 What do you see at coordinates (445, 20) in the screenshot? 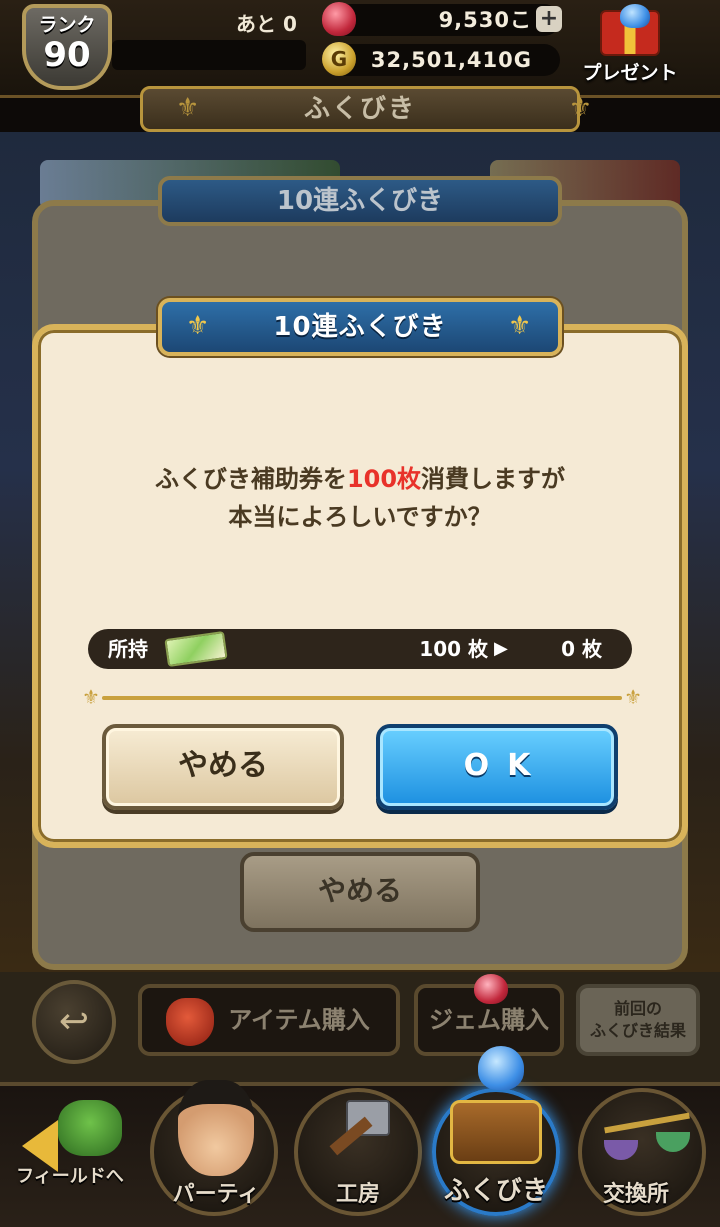
I see `gem-count: 9,530こ` at bounding box center [445, 20].